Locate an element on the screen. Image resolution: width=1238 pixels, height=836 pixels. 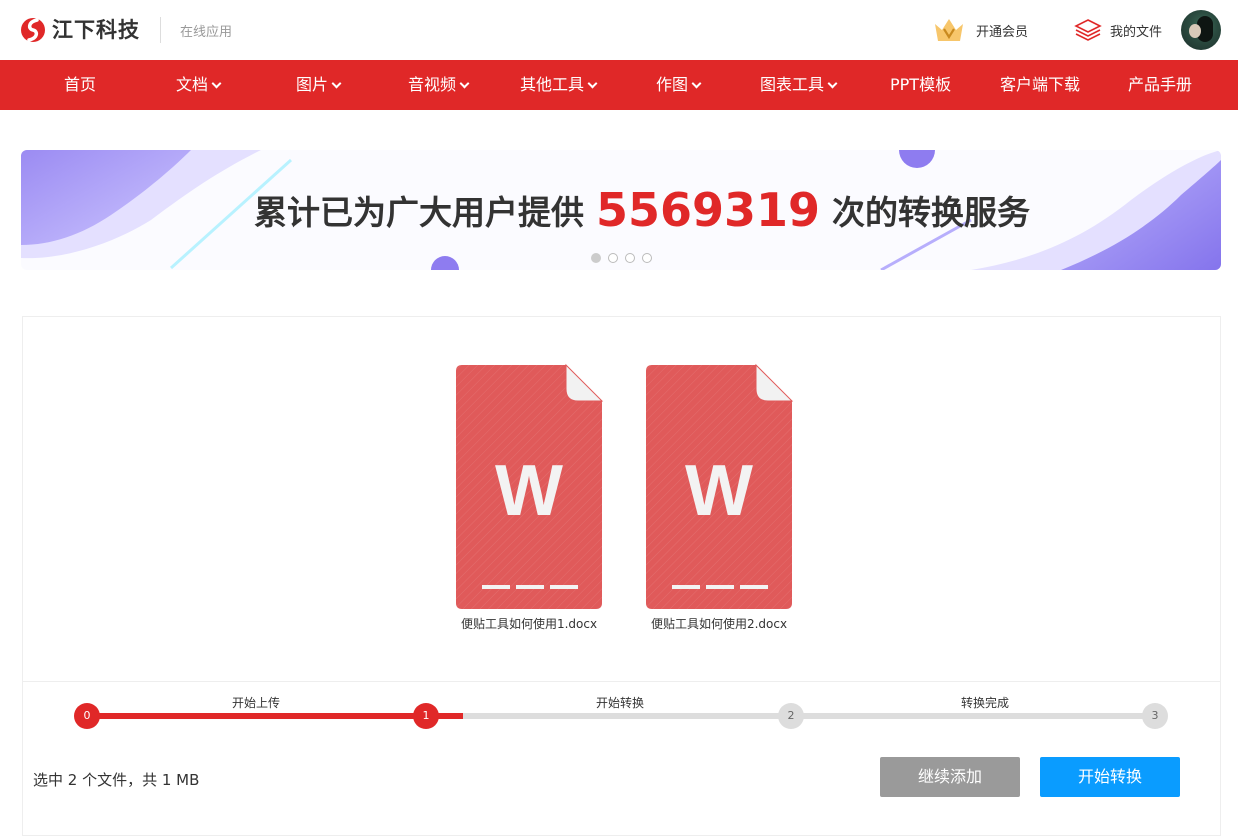
panel-divider is located at coordinates (621, 681).